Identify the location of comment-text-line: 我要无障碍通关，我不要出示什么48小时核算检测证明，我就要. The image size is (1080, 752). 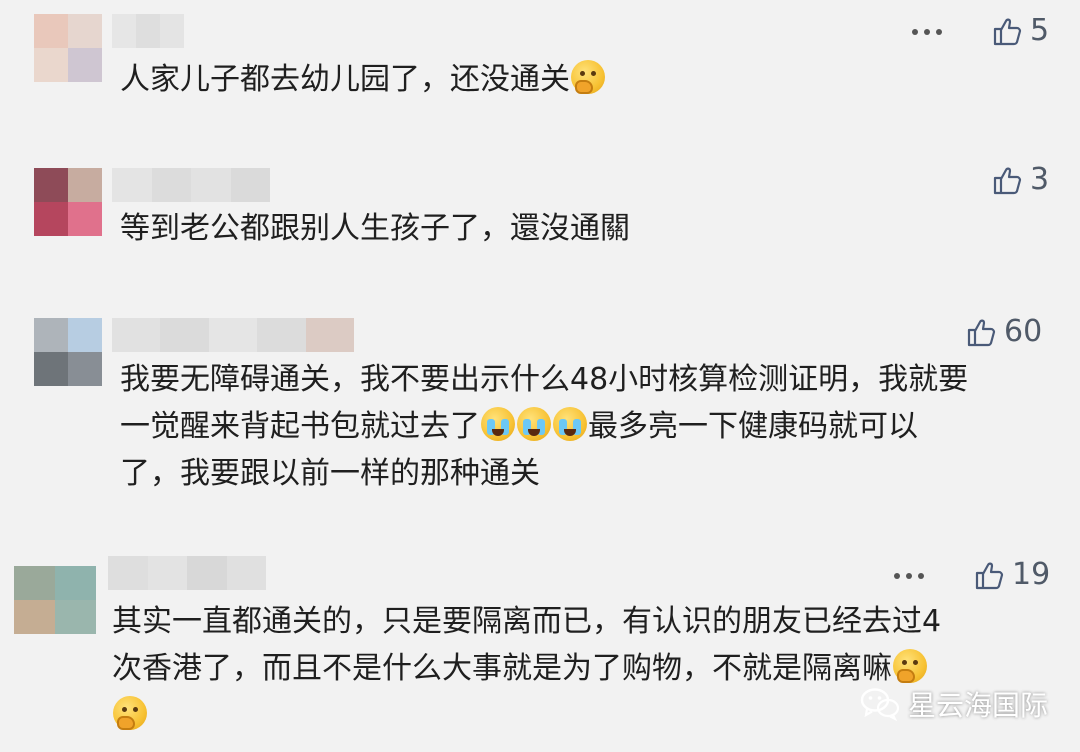
(544, 379).